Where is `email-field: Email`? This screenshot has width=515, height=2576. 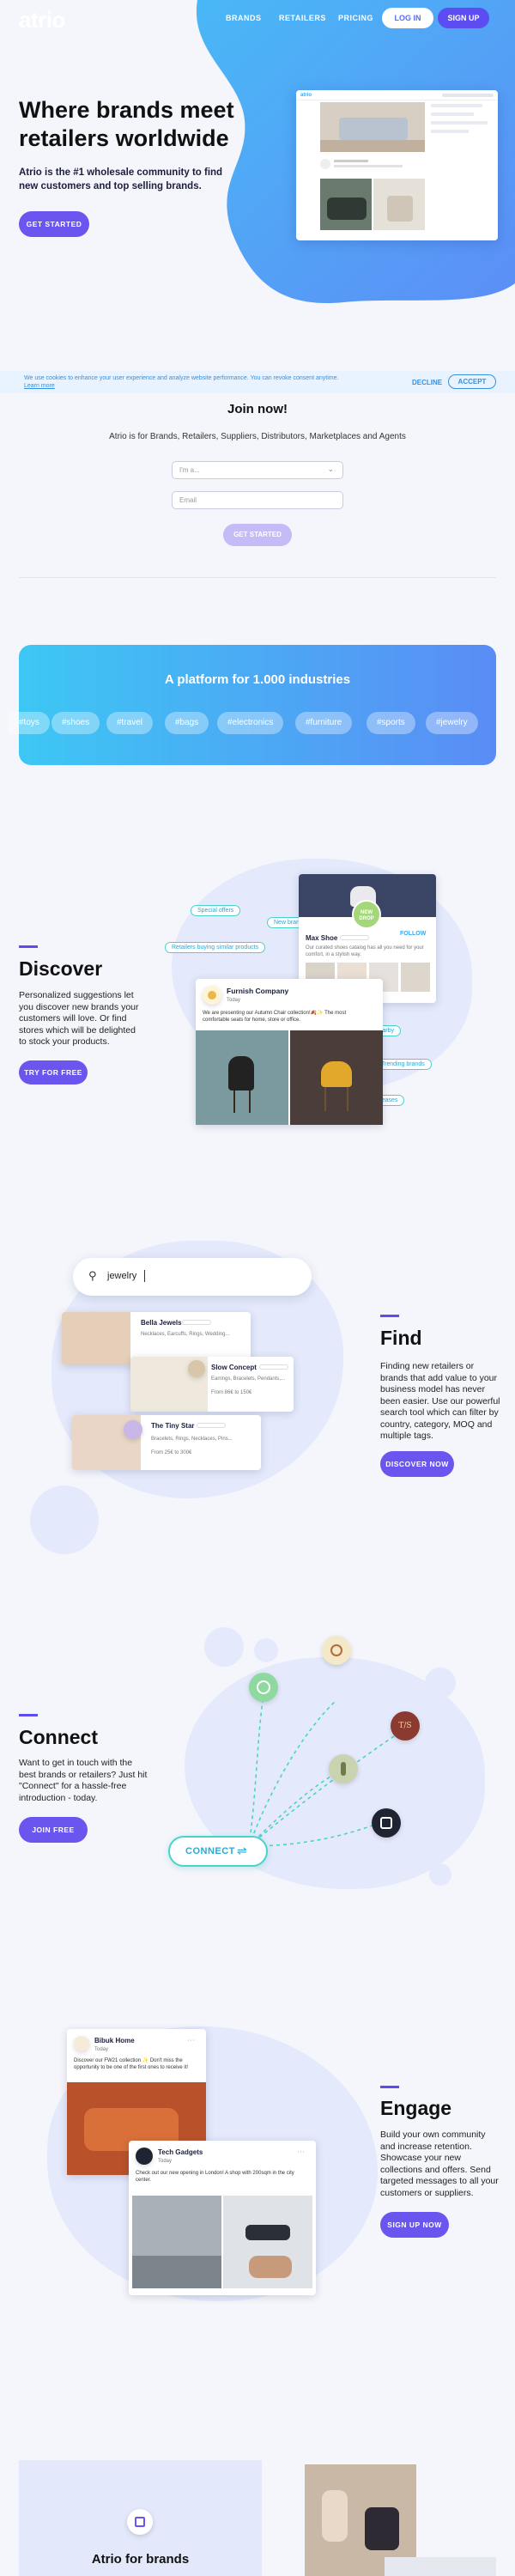 email-field: Email is located at coordinates (257, 500).